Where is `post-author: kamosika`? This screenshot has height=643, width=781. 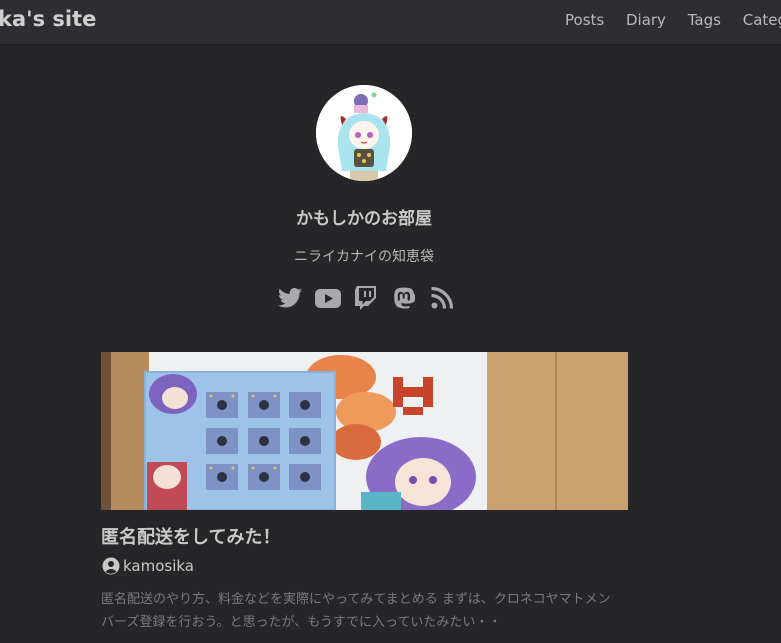 post-author: kamosika is located at coordinates (148, 566).